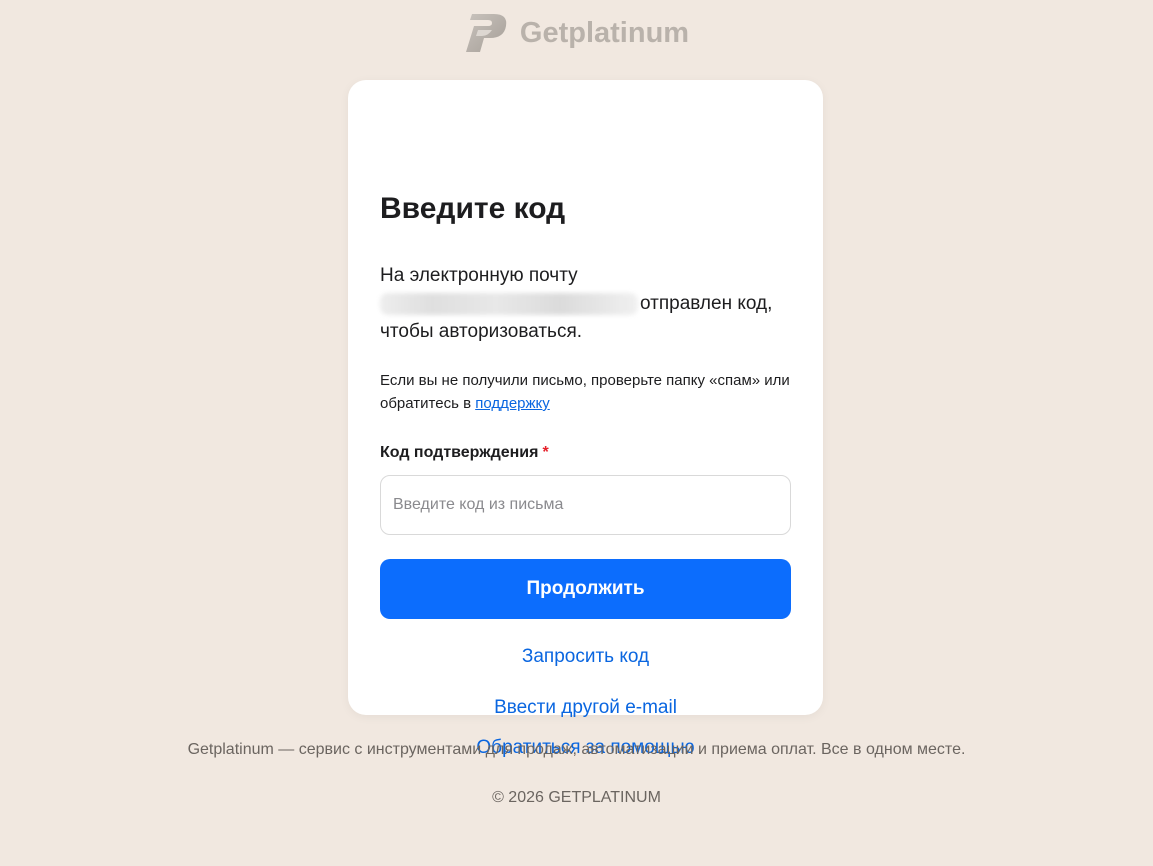 The image size is (1153, 866). What do you see at coordinates (545, 452) in the screenshot?
I see `required-mark: *` at bounding box center [545, 452].